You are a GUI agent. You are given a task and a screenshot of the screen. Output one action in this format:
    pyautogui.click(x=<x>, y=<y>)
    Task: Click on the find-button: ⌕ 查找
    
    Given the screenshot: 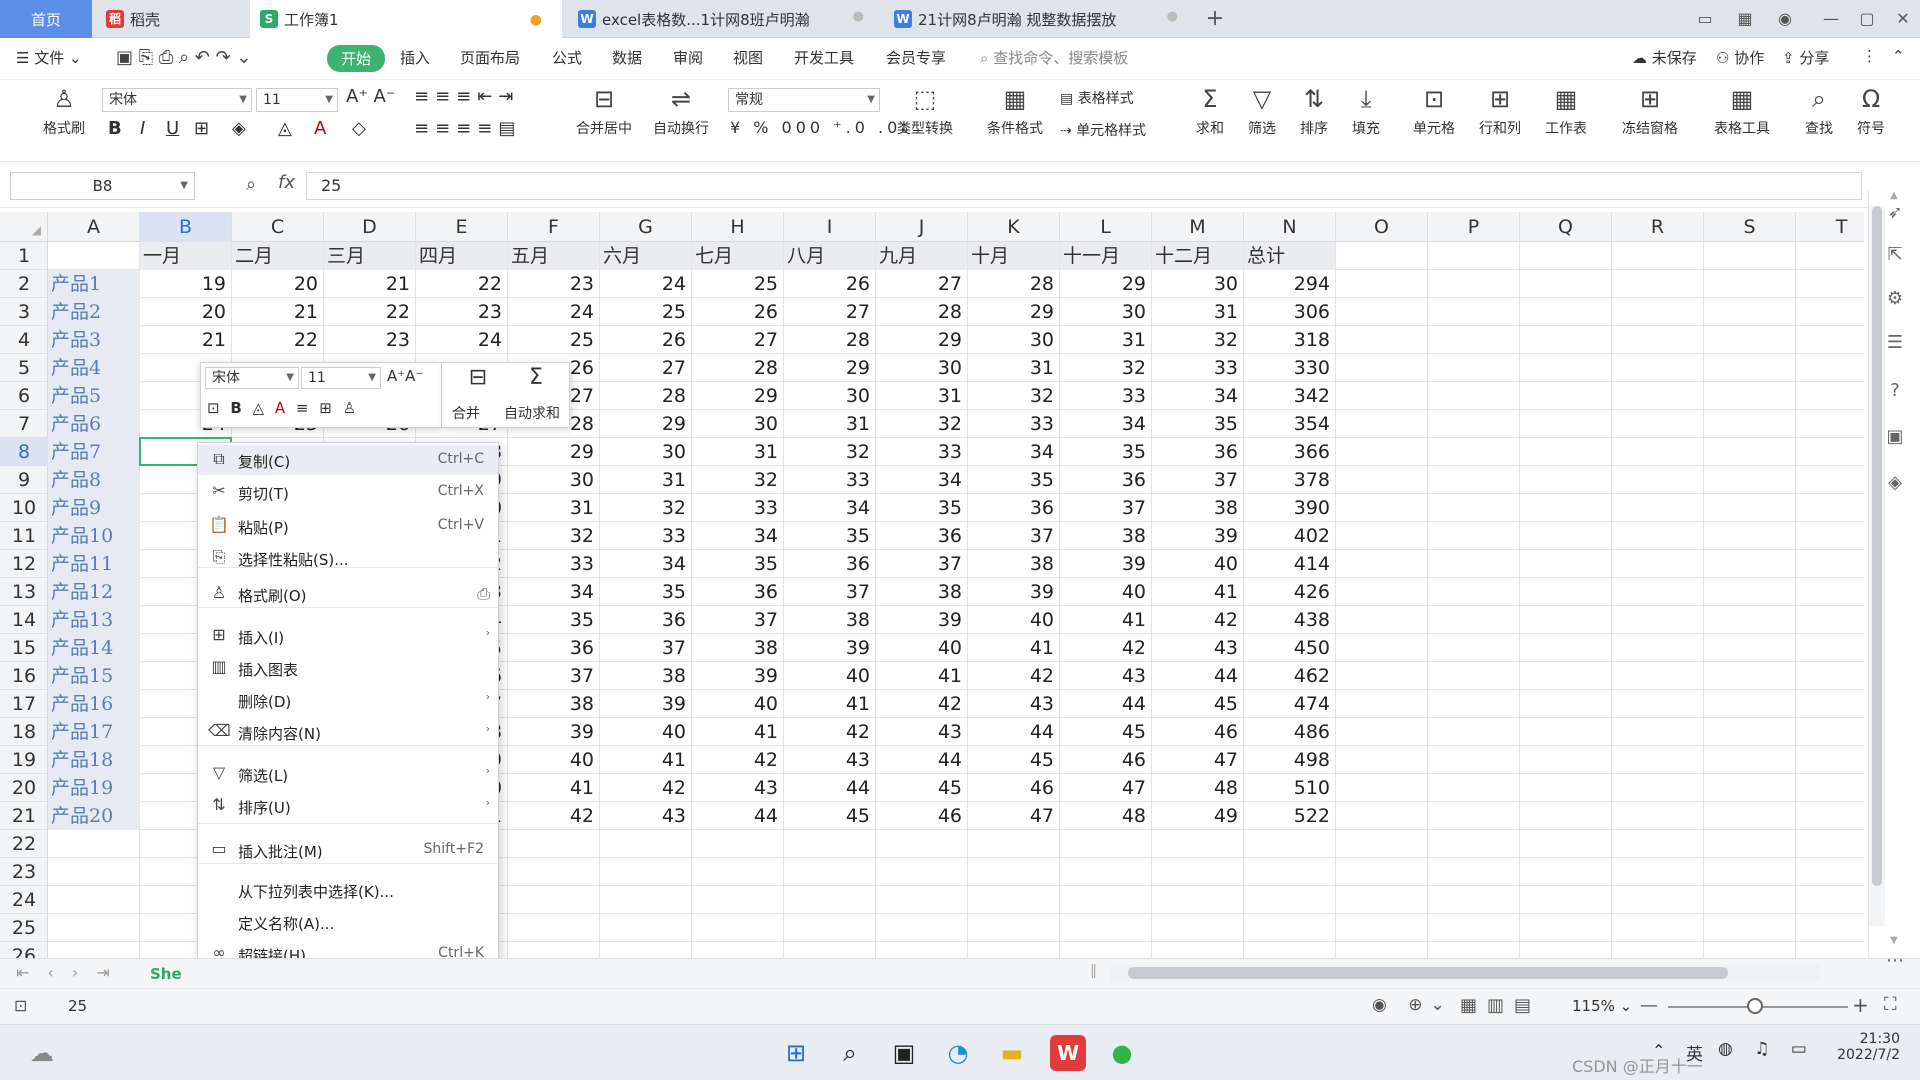 What is the action you would take?
    pyautogui.click(x=1819, y=111)
    